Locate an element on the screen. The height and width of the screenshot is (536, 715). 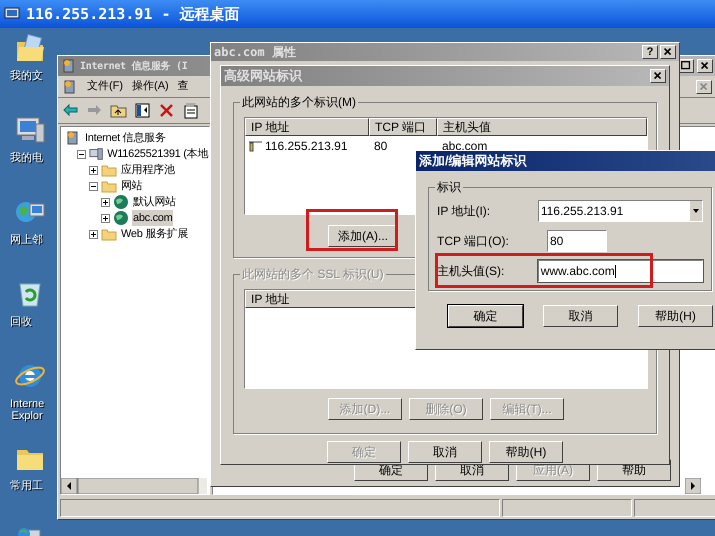
desktop-icon-label: 网上邻 is located at coordinates (21, 240).